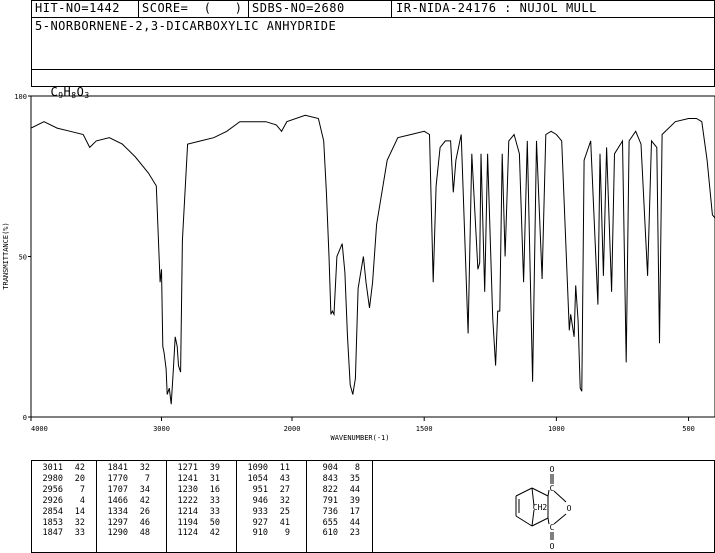 This screenshot has width=715, height=553. I want to click on peak-wavenumber: 1230, so click(187, 489).